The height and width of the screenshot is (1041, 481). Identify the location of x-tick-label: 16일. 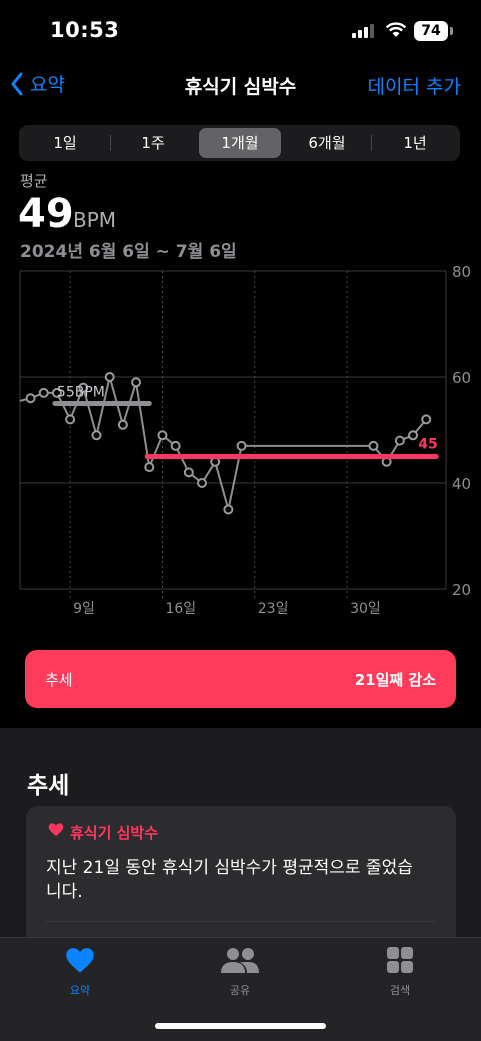
(180, 609).